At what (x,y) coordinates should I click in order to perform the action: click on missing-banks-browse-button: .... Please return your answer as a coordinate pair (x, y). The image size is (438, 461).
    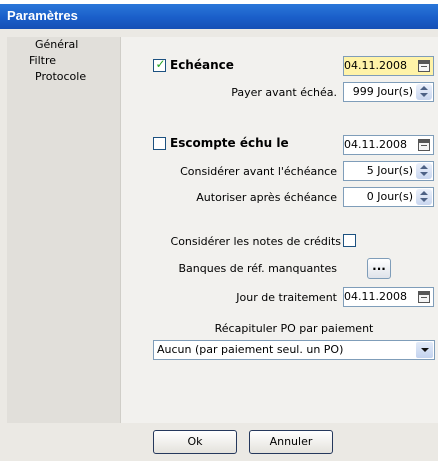
    Looking at the image, I should click on (379, 268).